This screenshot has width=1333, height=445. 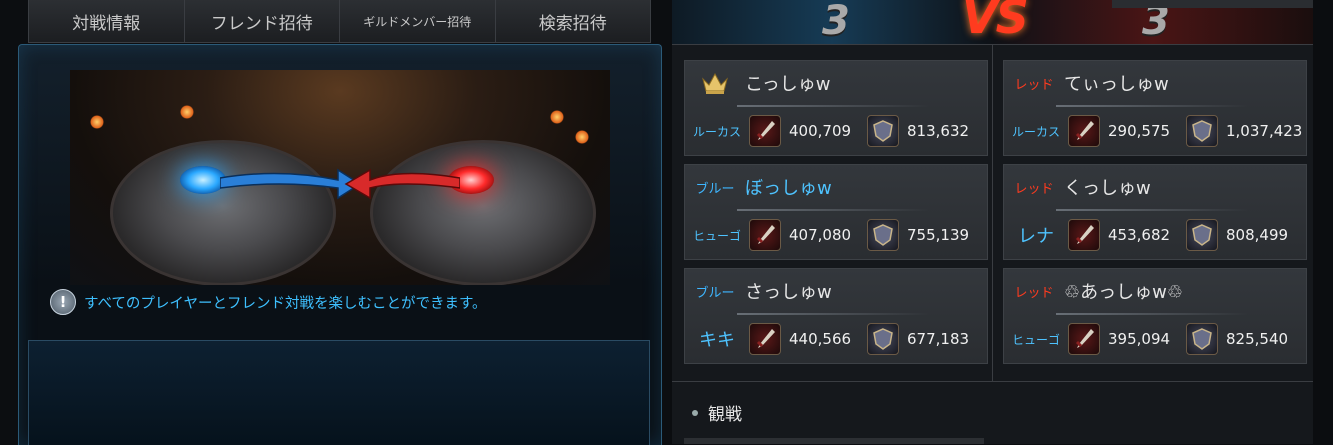 I want to click on spectate-list-item, so click(x=834, y=441).